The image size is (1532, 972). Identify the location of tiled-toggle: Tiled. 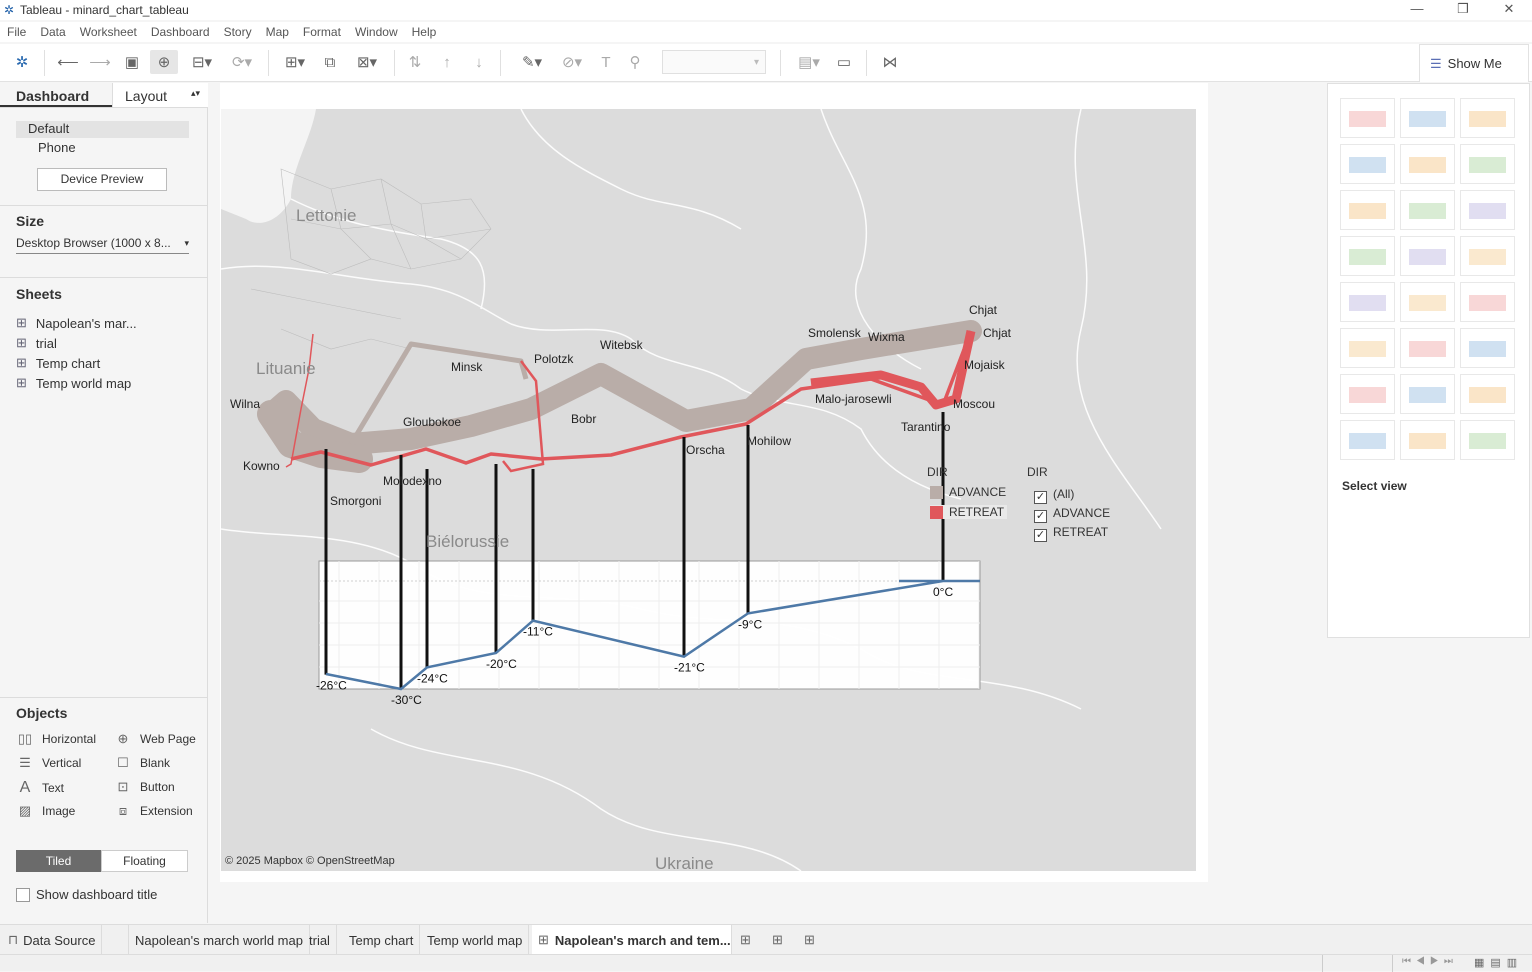
(58, 861).